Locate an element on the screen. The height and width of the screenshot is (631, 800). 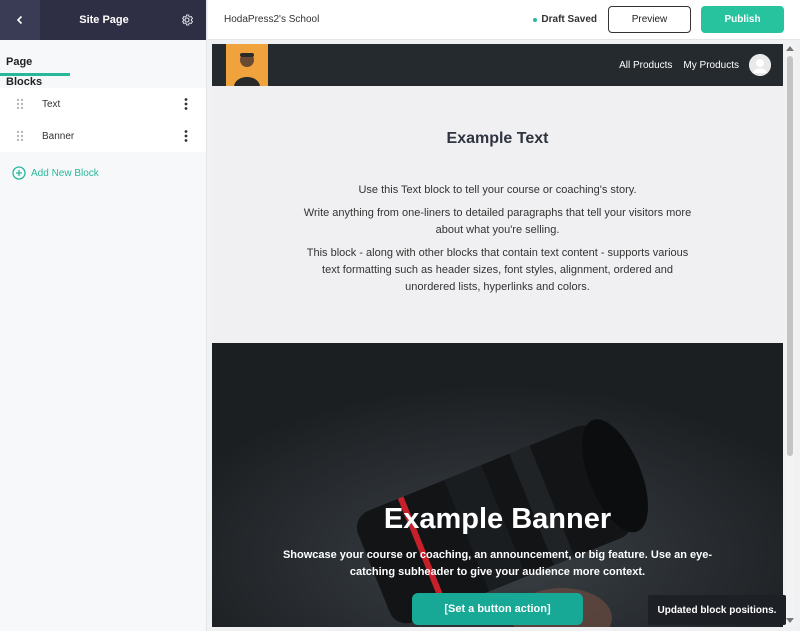
status-dot-icon is located at coordinates (535, 19).